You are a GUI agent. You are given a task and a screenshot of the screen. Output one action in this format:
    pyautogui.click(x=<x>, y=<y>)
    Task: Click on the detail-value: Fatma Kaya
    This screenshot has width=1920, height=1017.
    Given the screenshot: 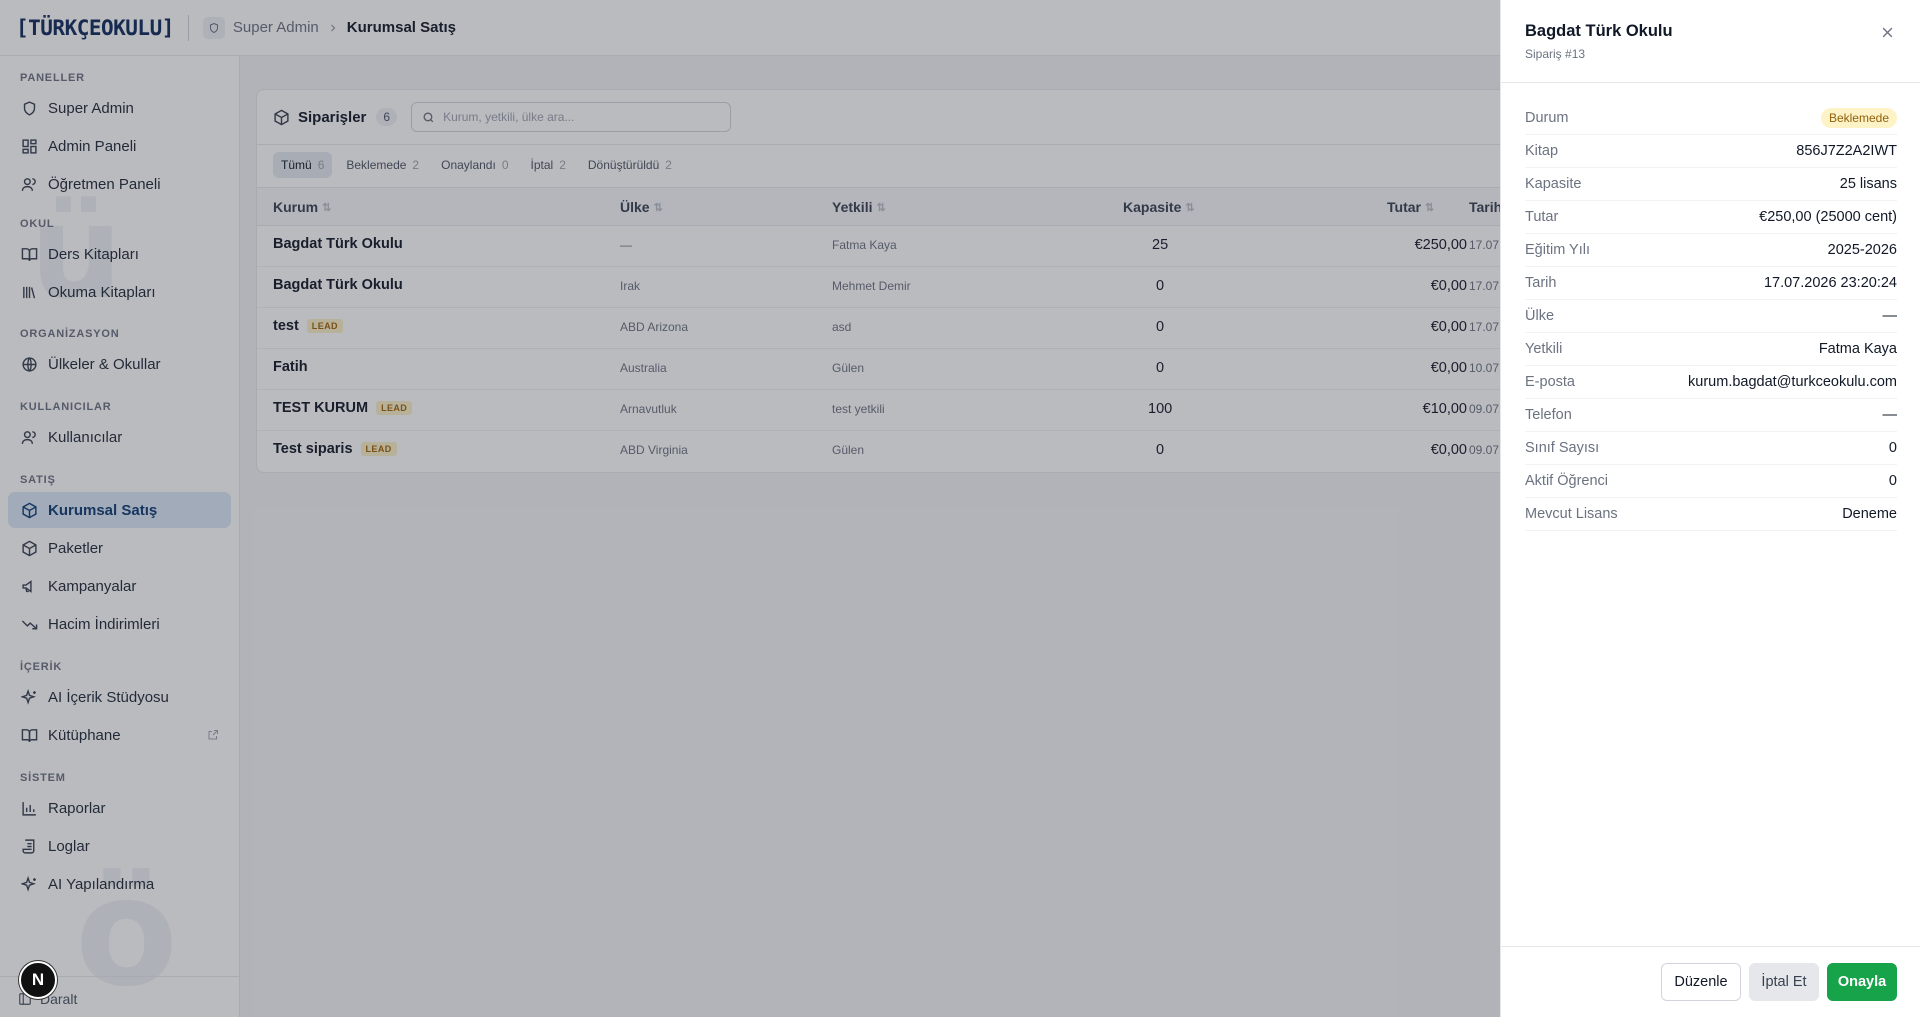 What is the action you would take?
    pyautogui.click(x=1857, y=349)
    